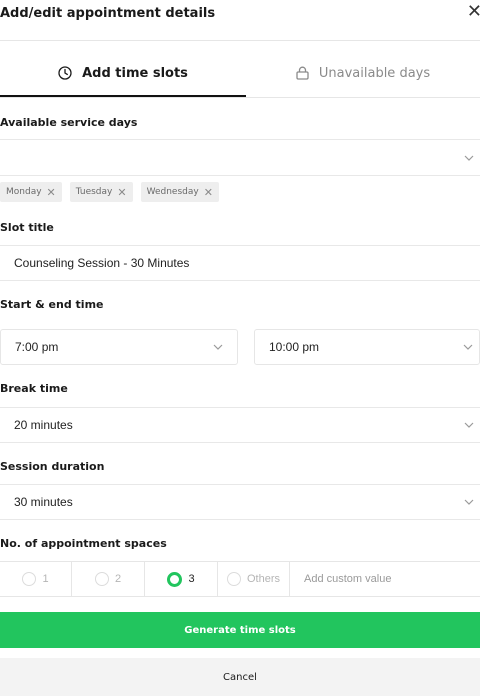  I want to click on day-chip: Tuesday ✕, so click(101, 192).